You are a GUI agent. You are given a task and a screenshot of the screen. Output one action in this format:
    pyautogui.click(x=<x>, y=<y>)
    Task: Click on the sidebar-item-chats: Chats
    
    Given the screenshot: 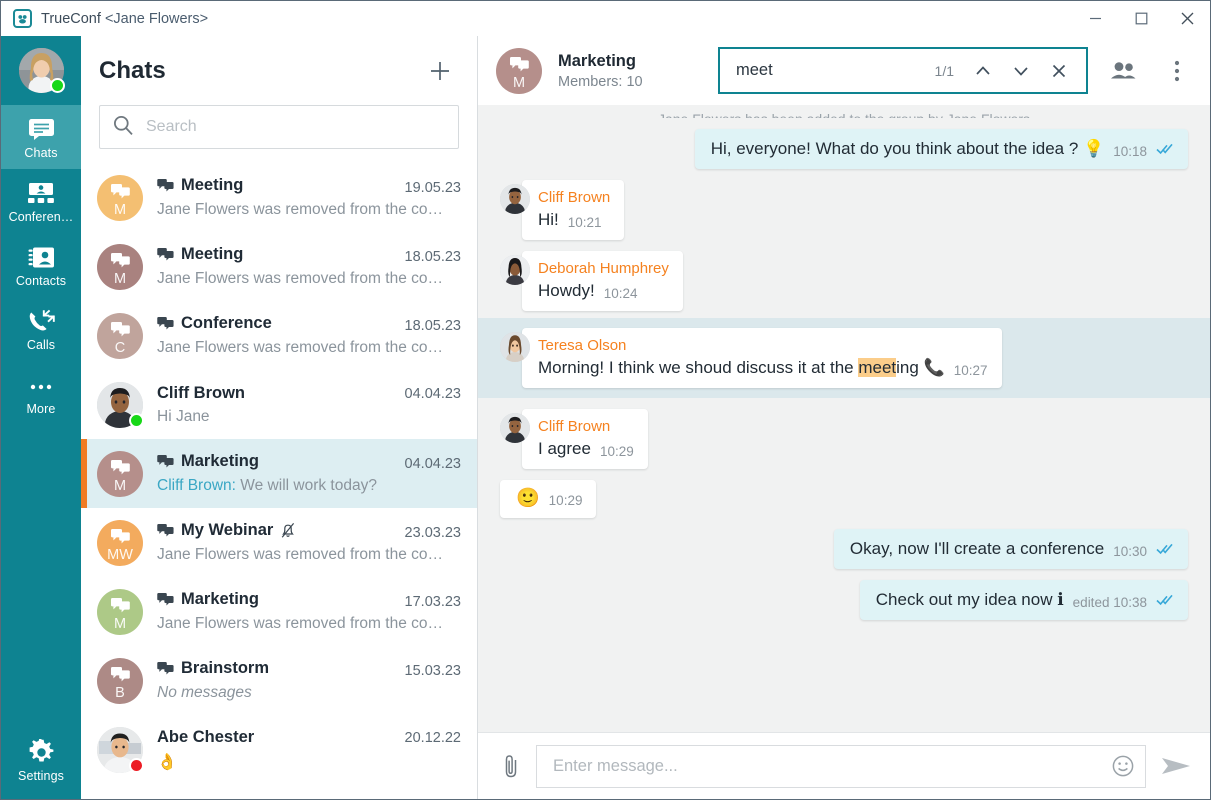 What is the action you would take?
    pyautogui.click(x=41, y=137)
    